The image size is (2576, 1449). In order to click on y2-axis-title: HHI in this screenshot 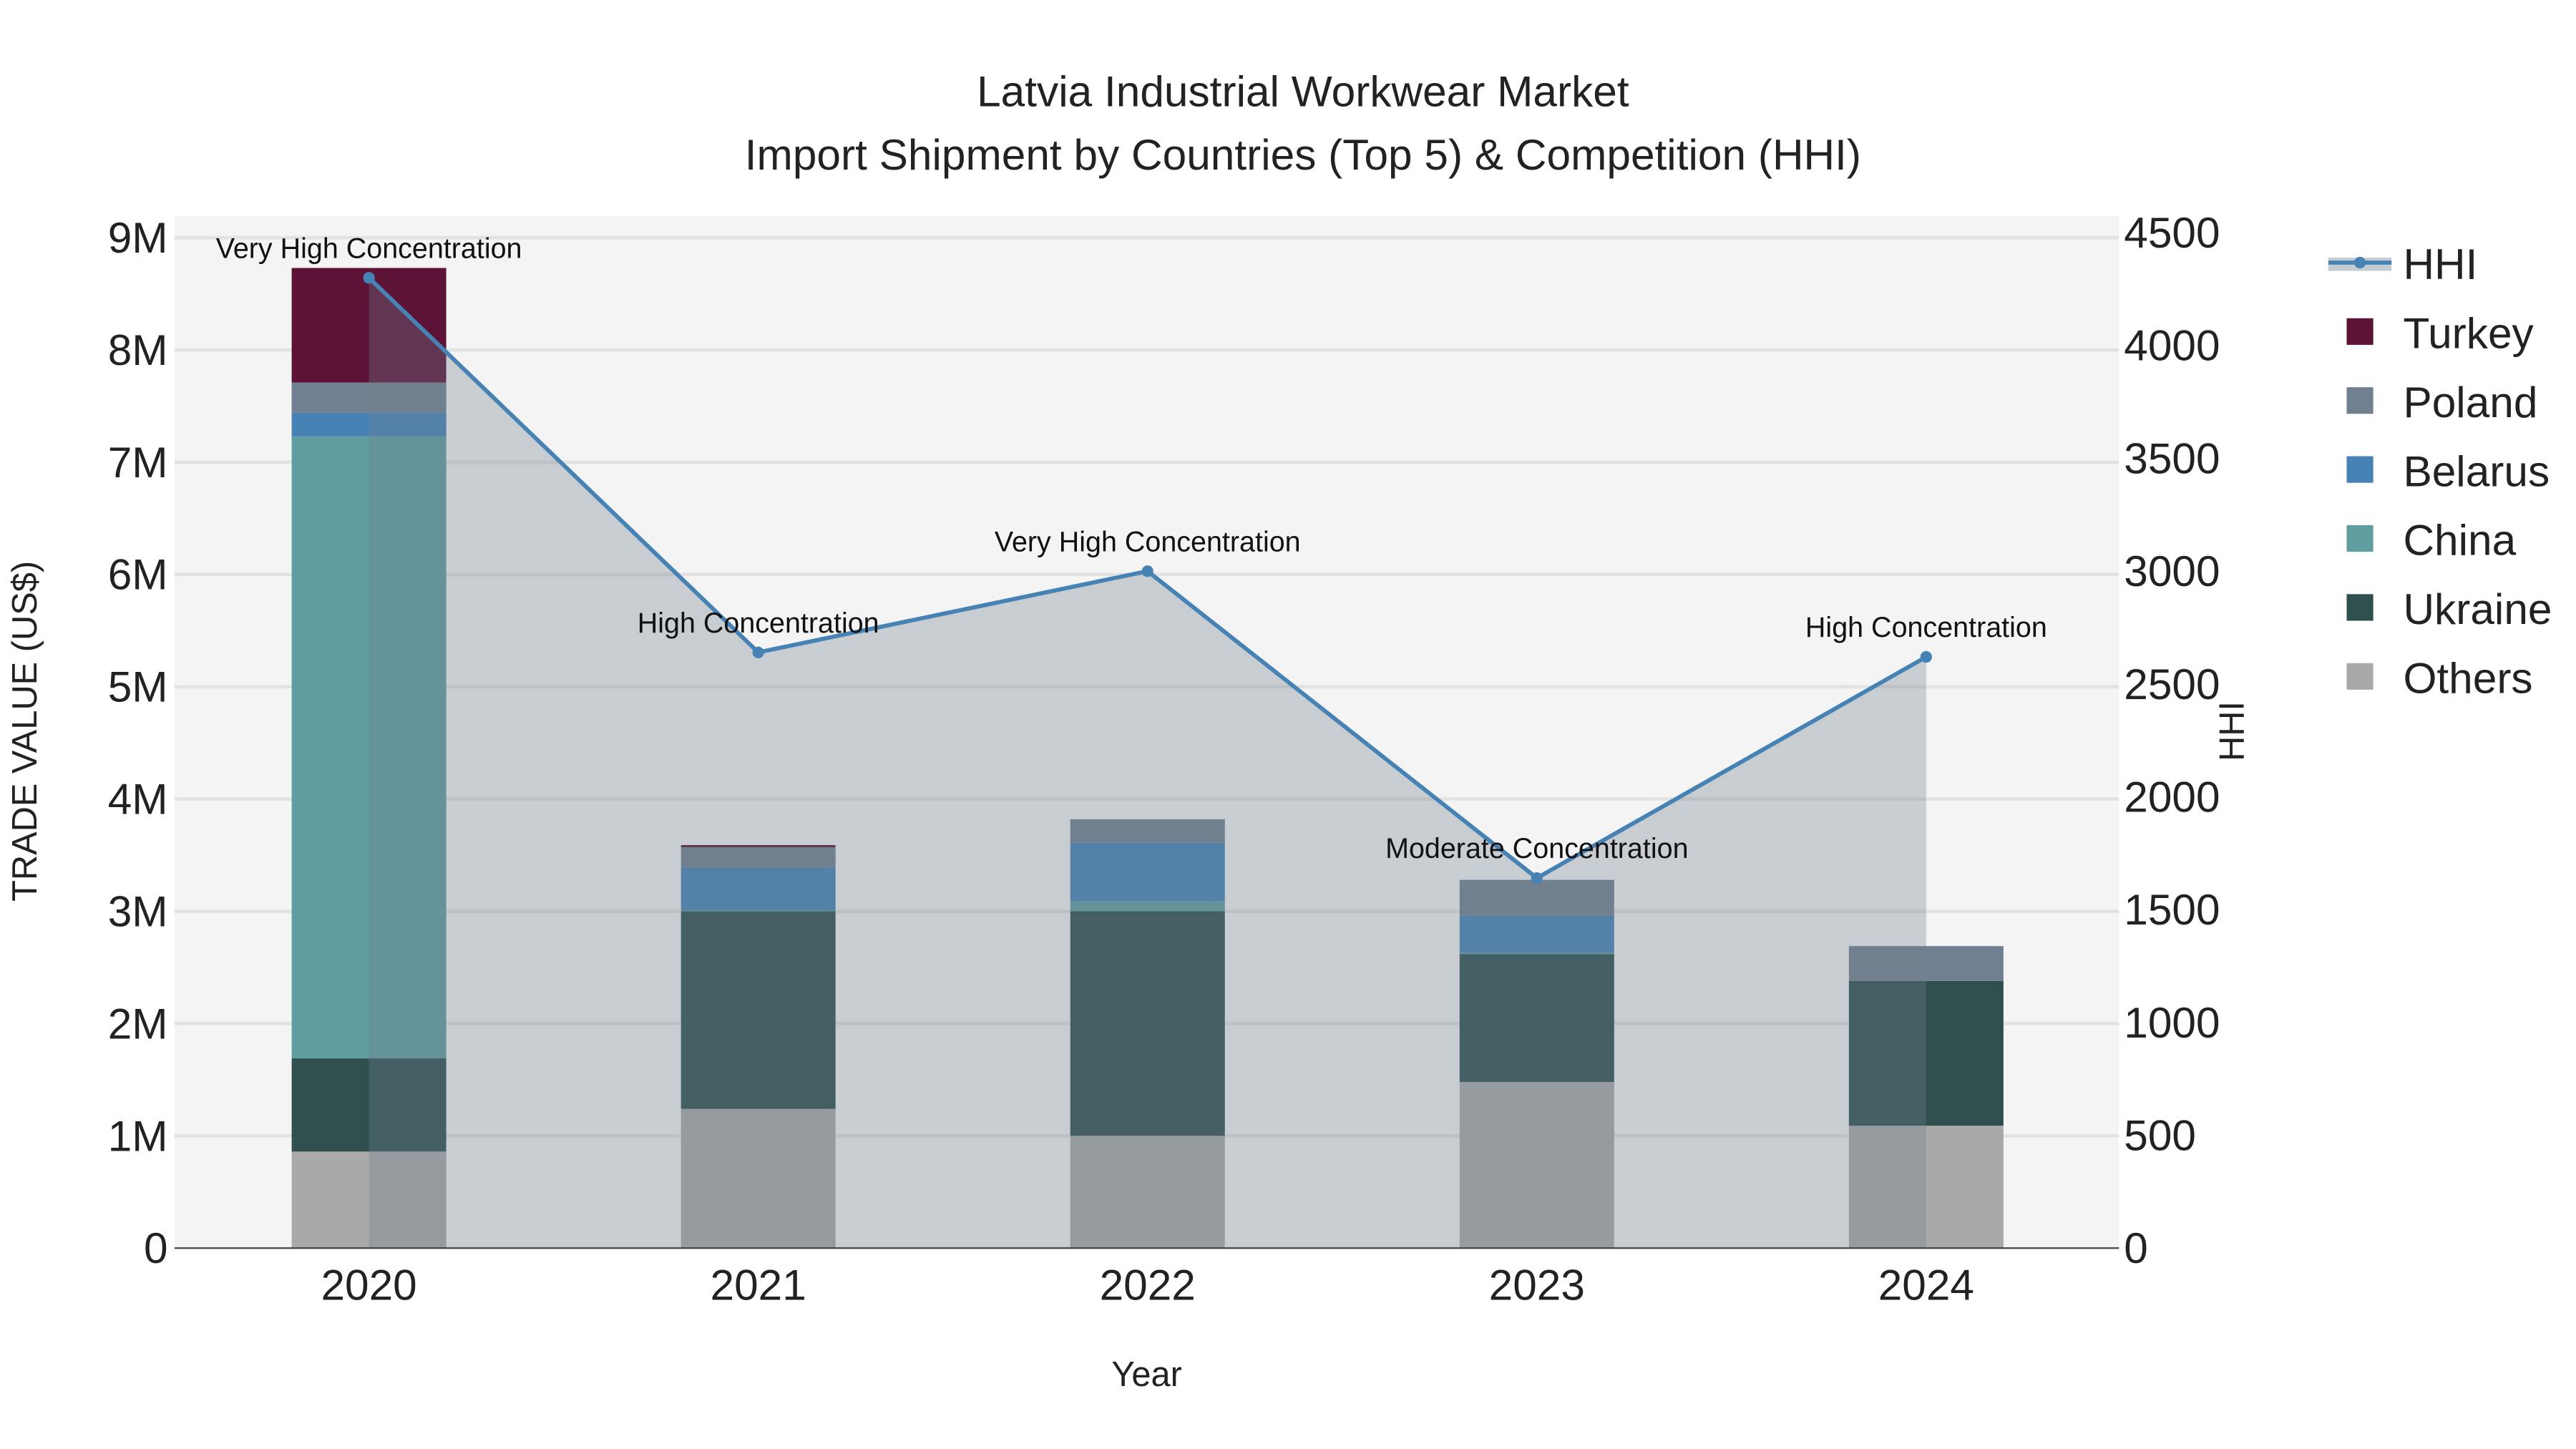, I will do `click(2231, 731)`.